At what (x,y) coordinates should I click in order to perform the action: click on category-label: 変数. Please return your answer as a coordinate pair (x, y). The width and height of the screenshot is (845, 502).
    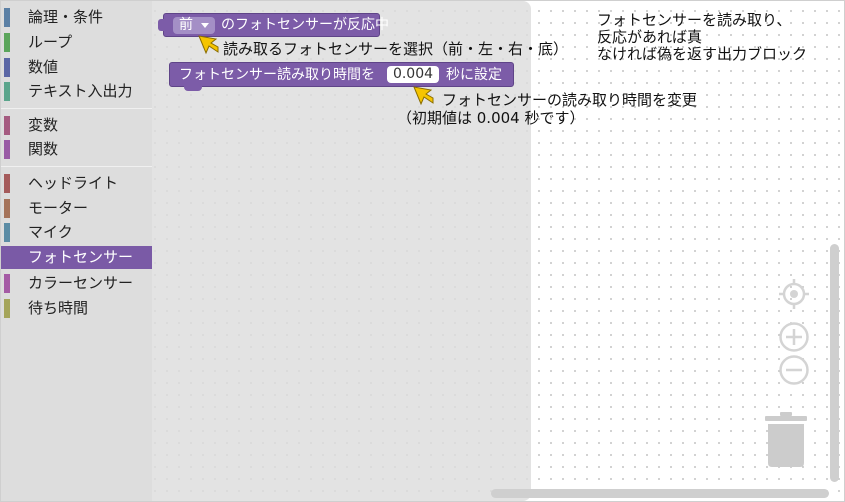
    Looking at the image, I should click on (43, 125).